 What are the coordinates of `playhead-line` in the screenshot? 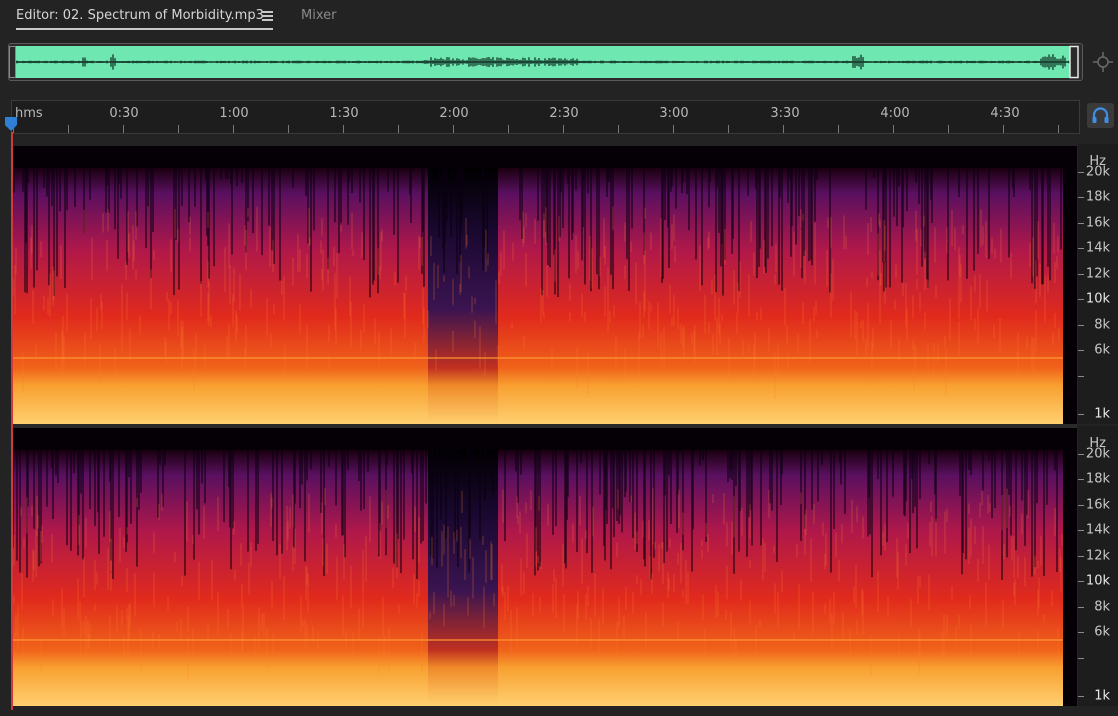 It's located at (12, 421).